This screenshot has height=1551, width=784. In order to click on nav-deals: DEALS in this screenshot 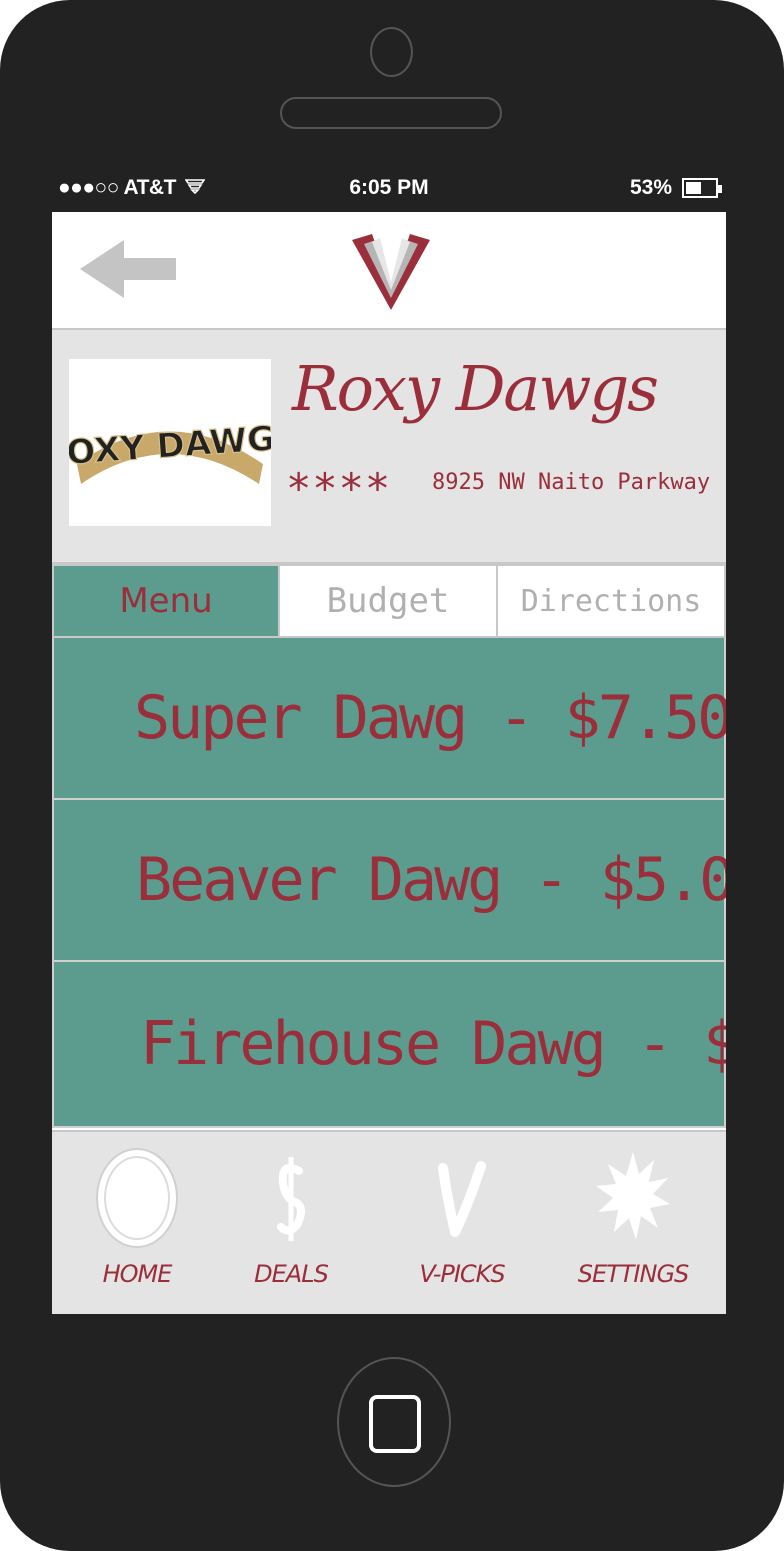, I will do `click(291, 1223)`.